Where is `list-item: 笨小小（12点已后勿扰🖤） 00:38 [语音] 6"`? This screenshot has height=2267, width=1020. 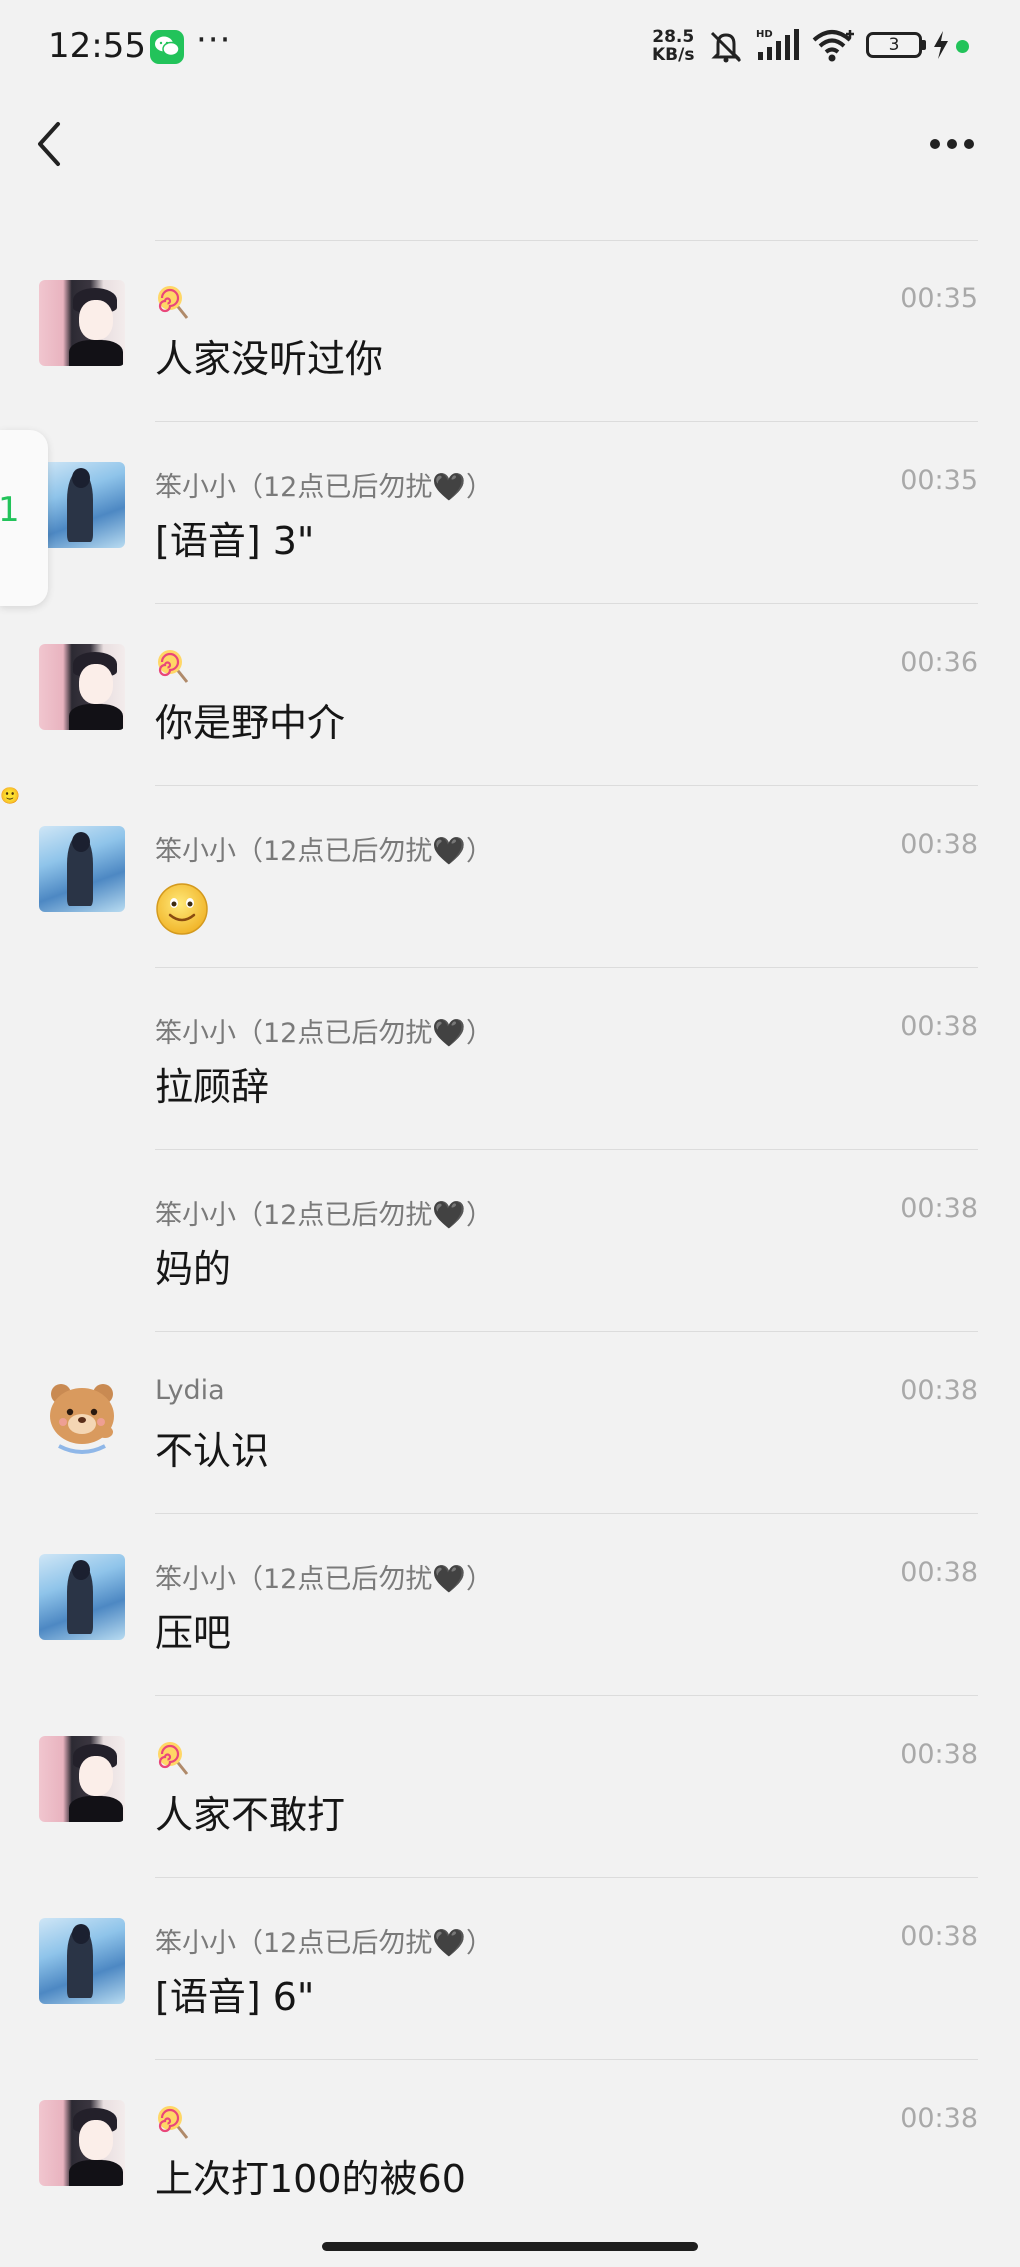 list-item: 笨小小（12点已后勿扰🖤） 00:38 [语音] 6" is located at coordinates (510, 1969).